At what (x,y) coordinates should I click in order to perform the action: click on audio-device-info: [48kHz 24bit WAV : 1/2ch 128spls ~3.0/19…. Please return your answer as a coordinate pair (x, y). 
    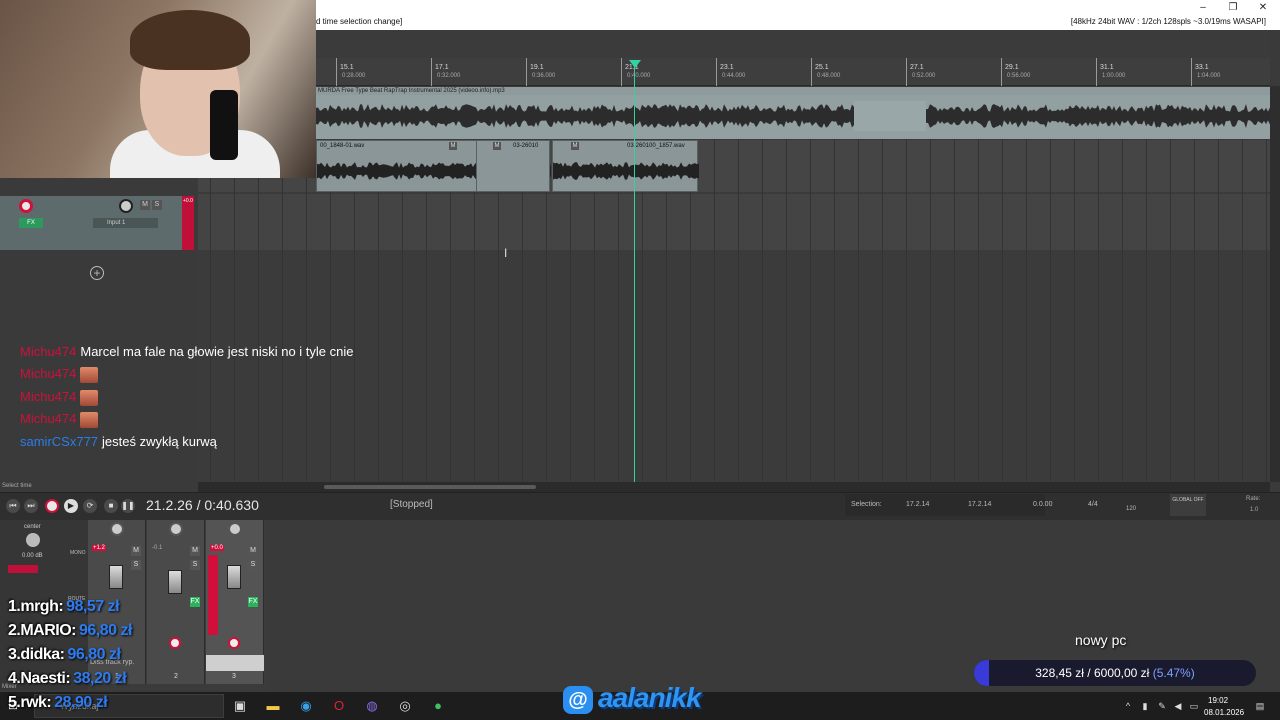
    Looking at the image, I should click on (1168, 21).